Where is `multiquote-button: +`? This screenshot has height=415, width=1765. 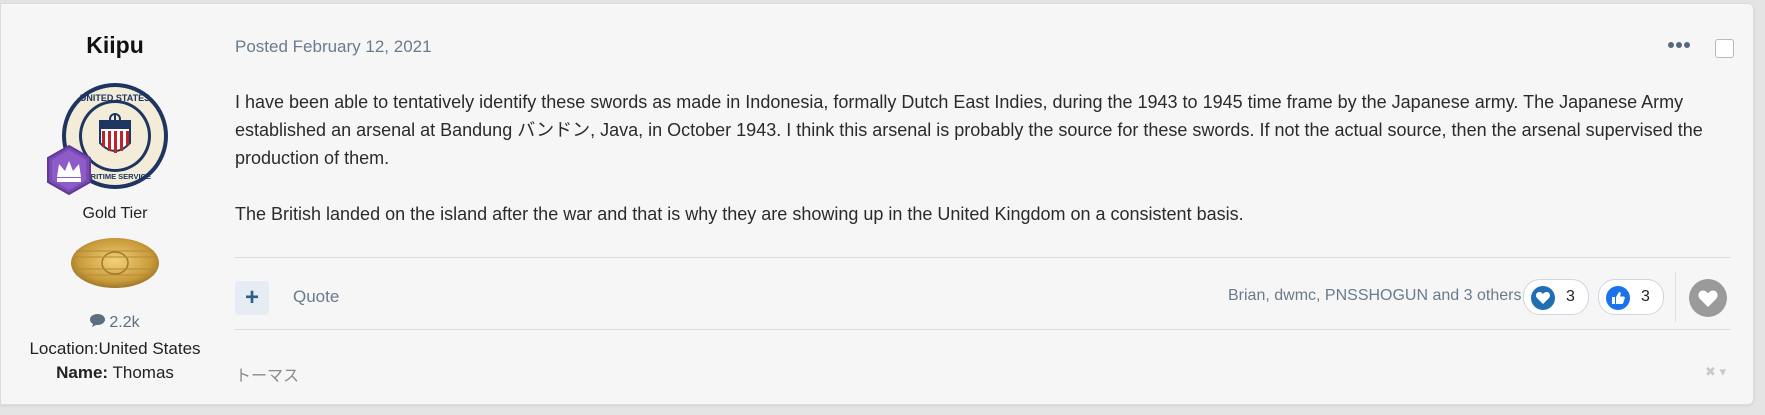 multiquote-button: + is located at coordinates (252, 298).